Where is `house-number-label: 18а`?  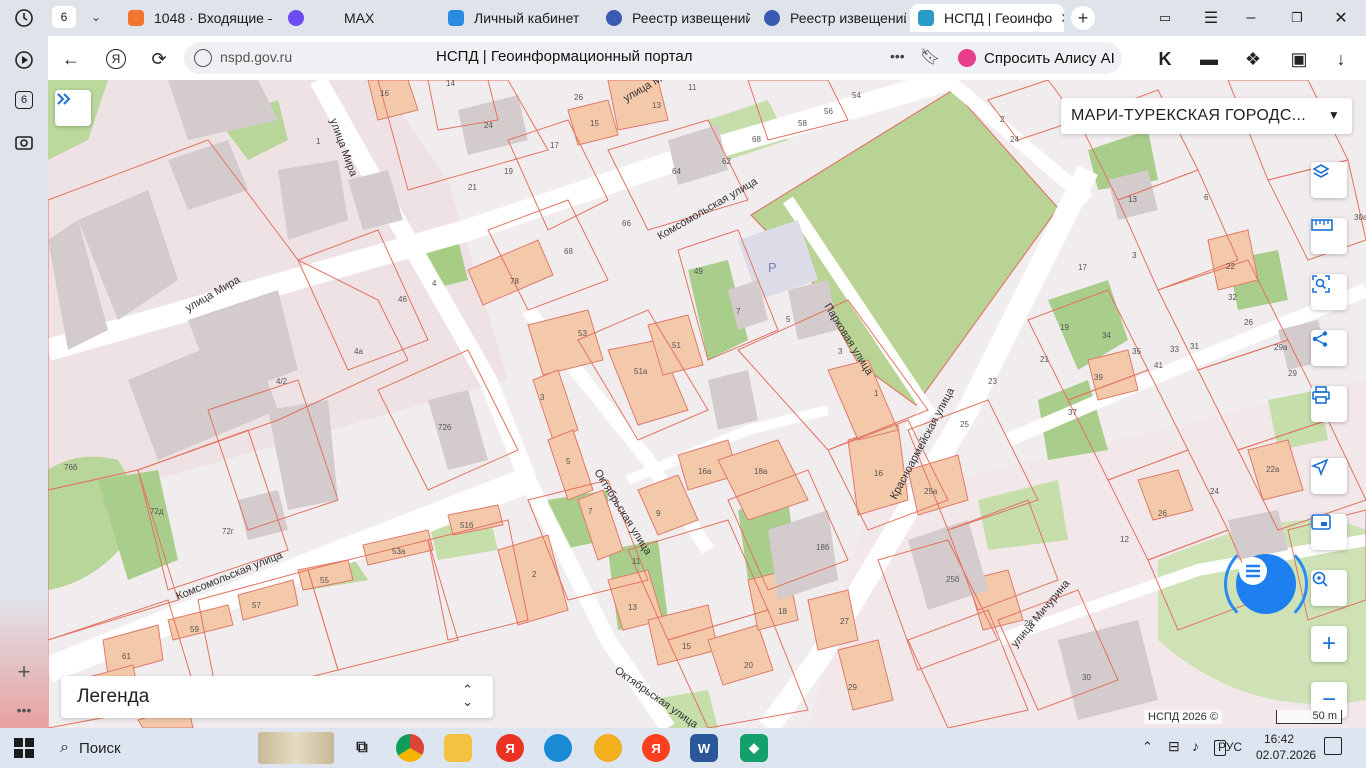
house-number-label: 18а is located at coordinates (761, 471).